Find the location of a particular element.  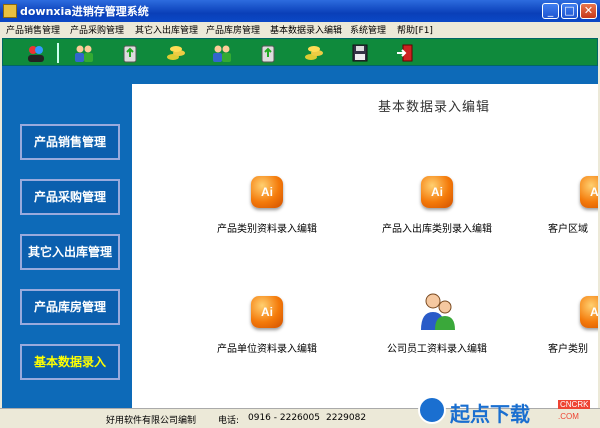

exit-door-icon is located at coordinates (406, 53).